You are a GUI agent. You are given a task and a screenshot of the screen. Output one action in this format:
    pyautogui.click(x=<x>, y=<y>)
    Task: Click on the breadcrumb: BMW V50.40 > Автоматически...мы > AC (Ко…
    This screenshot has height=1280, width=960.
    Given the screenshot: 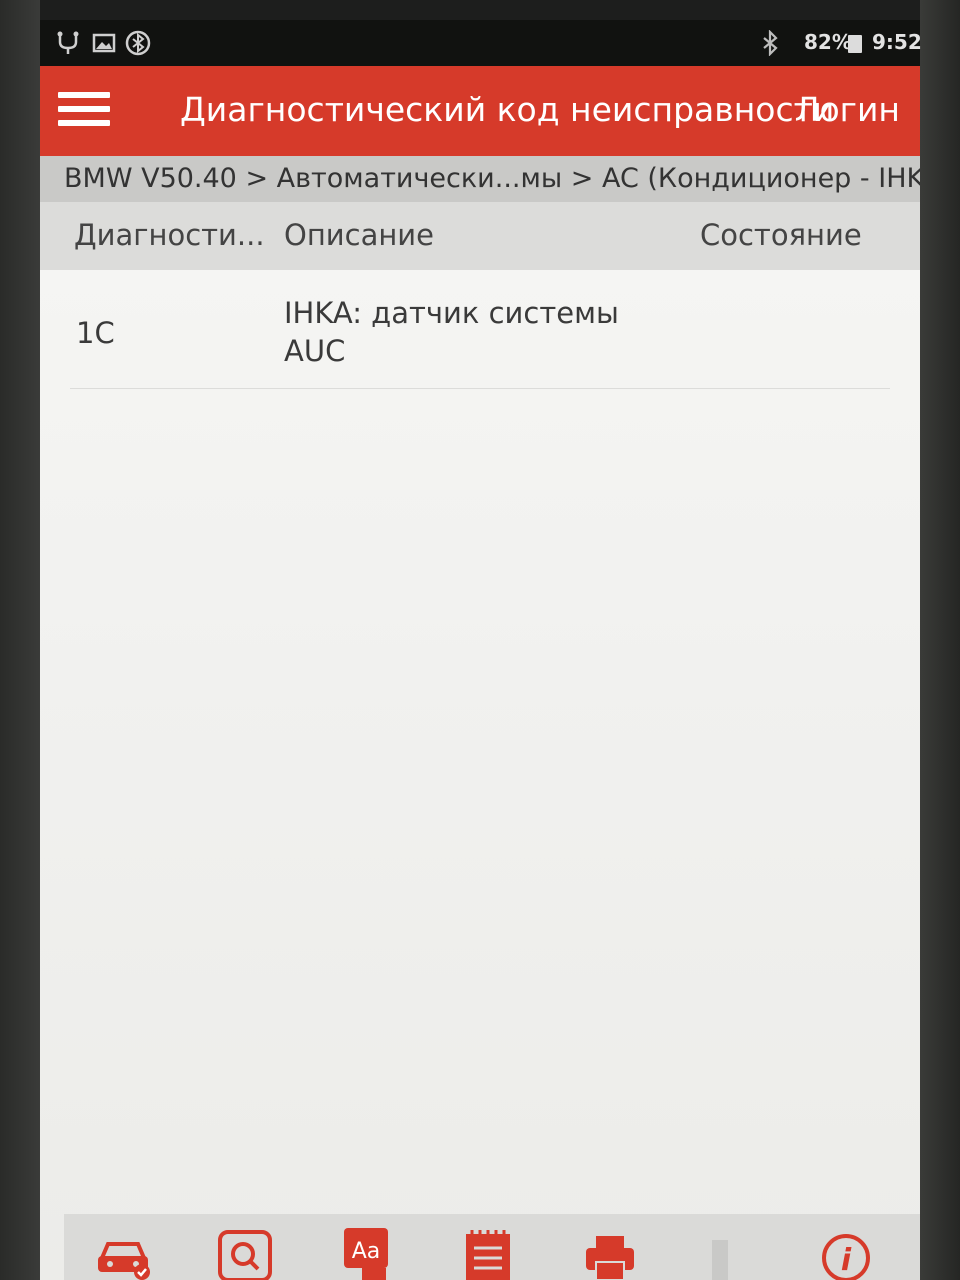 What is the action you would take?
    pyautogui.click(x=480, y=179)
    